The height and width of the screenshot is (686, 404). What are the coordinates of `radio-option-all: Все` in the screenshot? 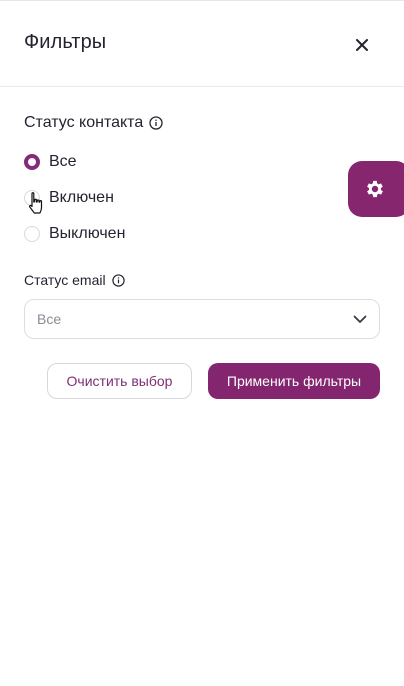 It's located at (50, 162).